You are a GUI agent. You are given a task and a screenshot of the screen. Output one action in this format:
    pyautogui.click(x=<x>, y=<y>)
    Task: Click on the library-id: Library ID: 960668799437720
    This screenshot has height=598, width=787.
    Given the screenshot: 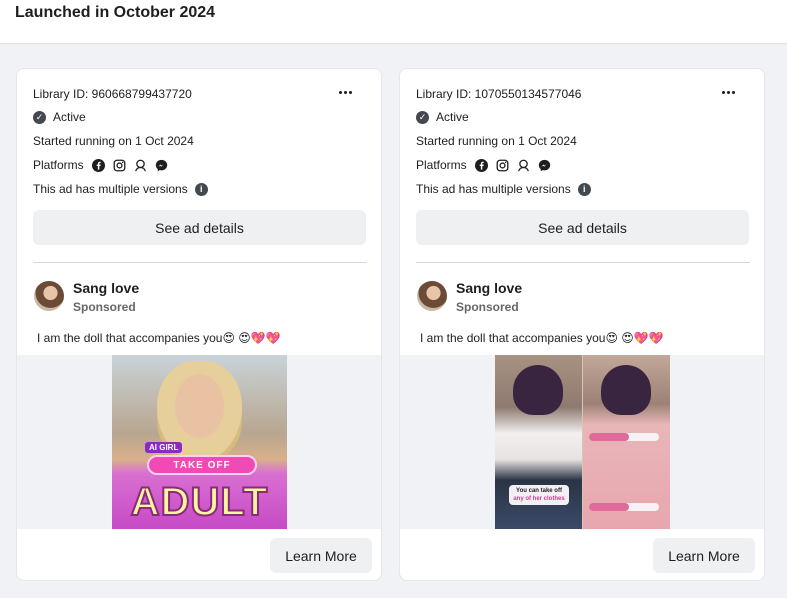 What is the action you would take?
    pyautogui.click(x=112, y=94)
    